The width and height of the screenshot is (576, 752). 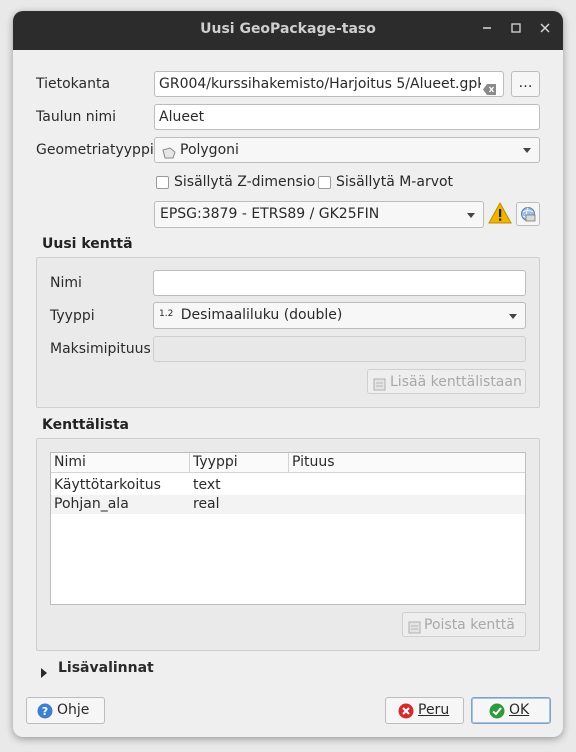 I want to click on row-name: Pohjan_ala, so click(x=91, y=504).